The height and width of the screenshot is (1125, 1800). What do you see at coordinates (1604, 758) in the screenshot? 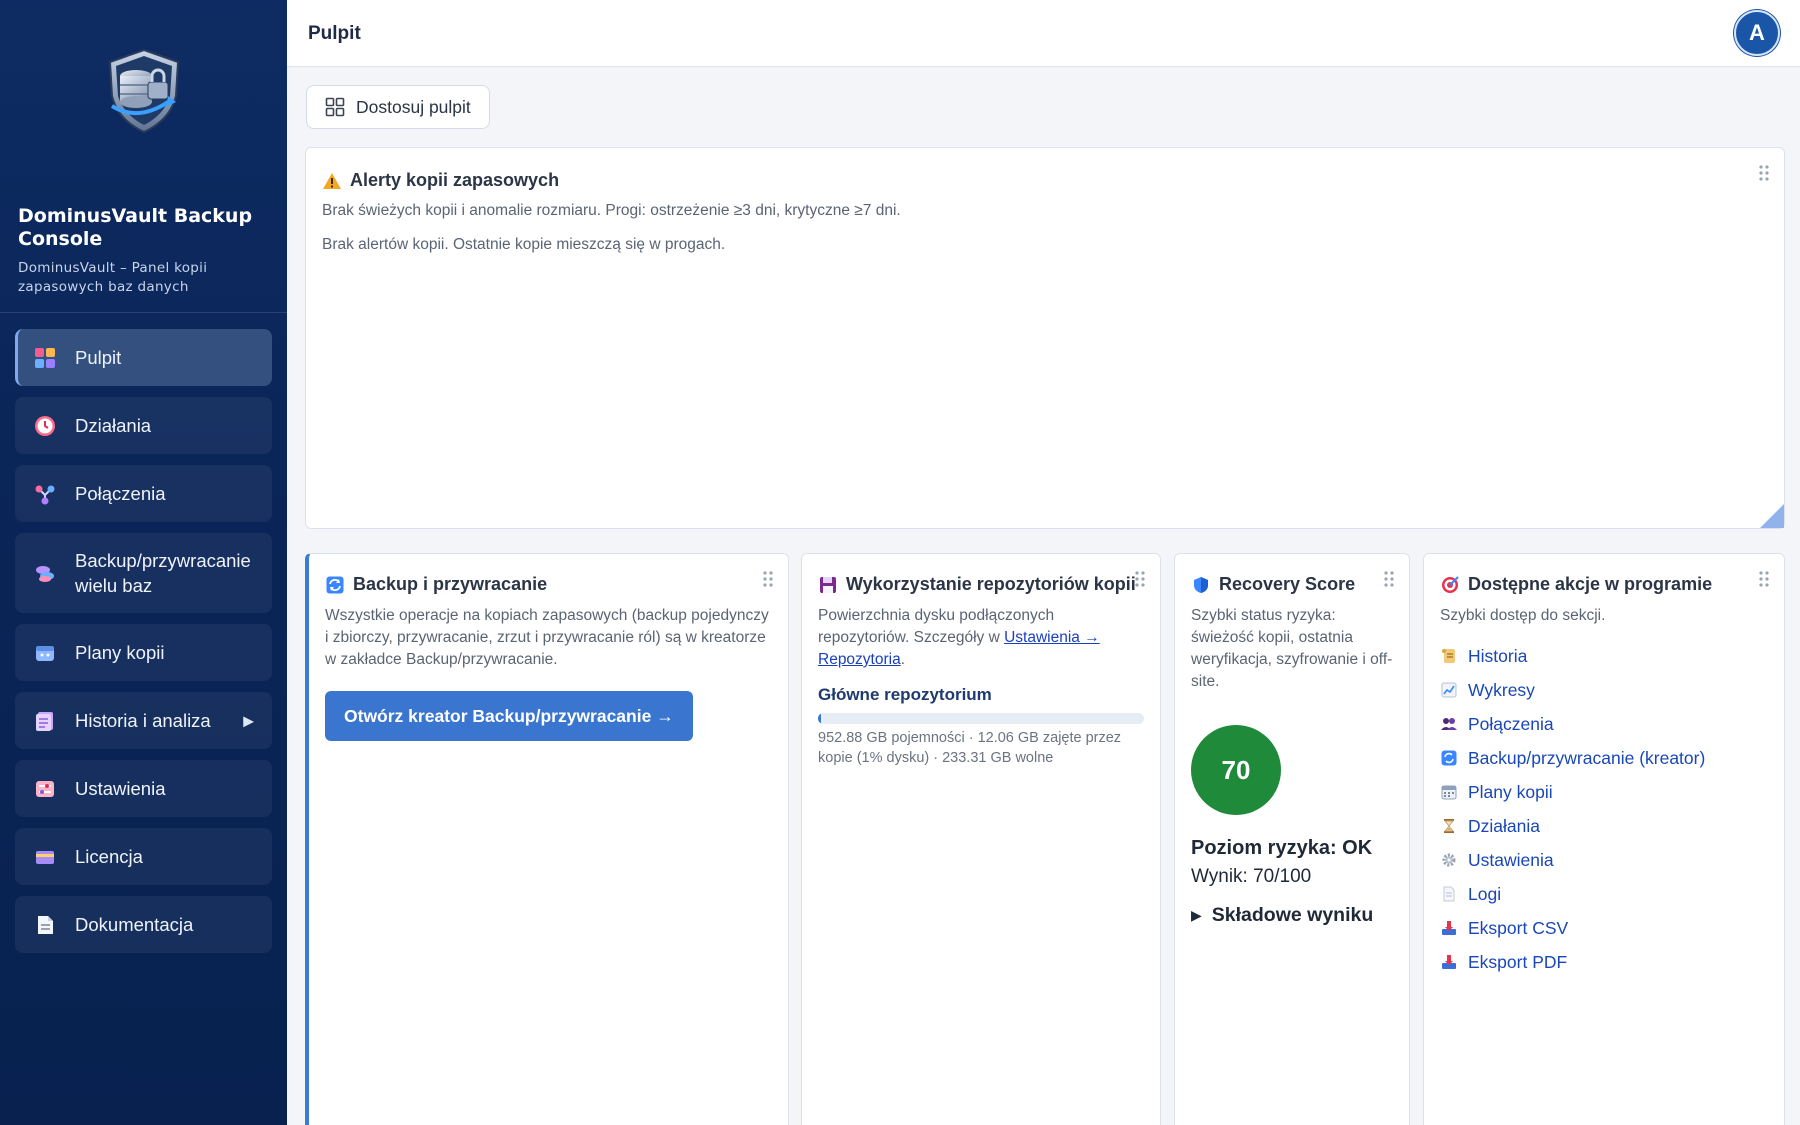
I see `action-item-backup-wizard: Backup/przywracanie (kreator)` at bounding box center [1604, 758].